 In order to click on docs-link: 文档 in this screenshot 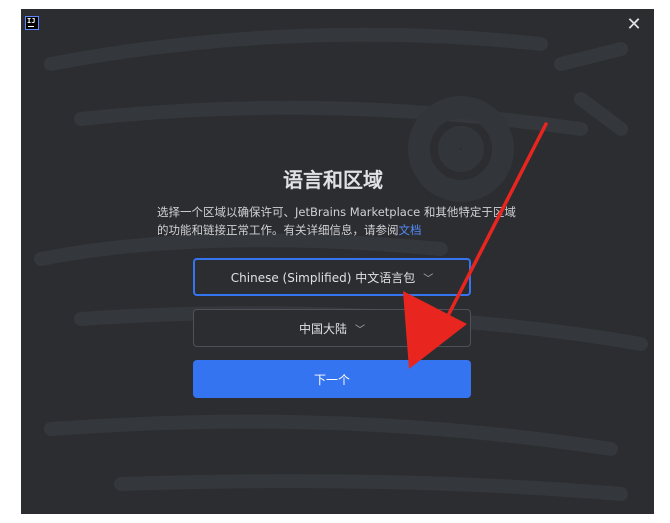, I will do `click(410, 230)`.